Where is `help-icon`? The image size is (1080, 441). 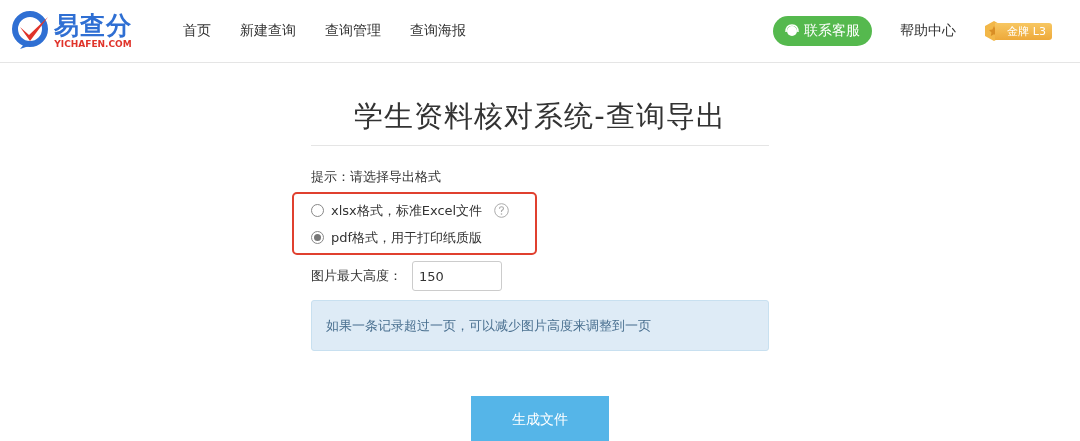
help-icon is located at coordinates (502, 210).